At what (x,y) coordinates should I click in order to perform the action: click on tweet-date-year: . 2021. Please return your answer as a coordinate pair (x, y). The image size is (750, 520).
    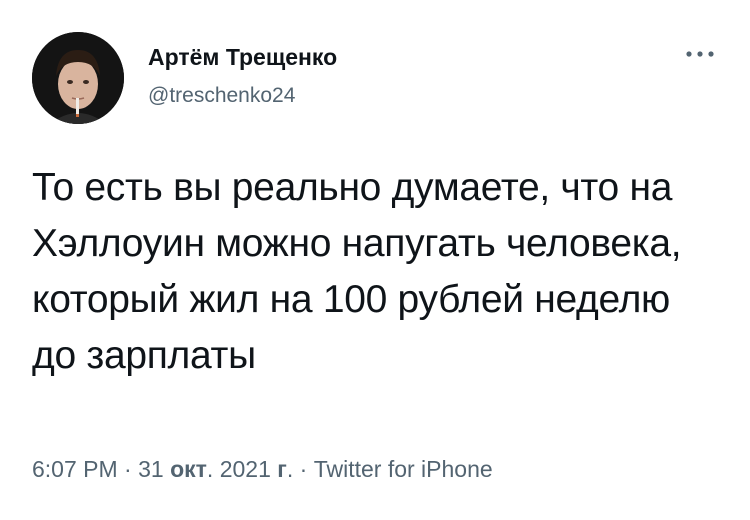
    Looking at the image, I should click on (242, 469).